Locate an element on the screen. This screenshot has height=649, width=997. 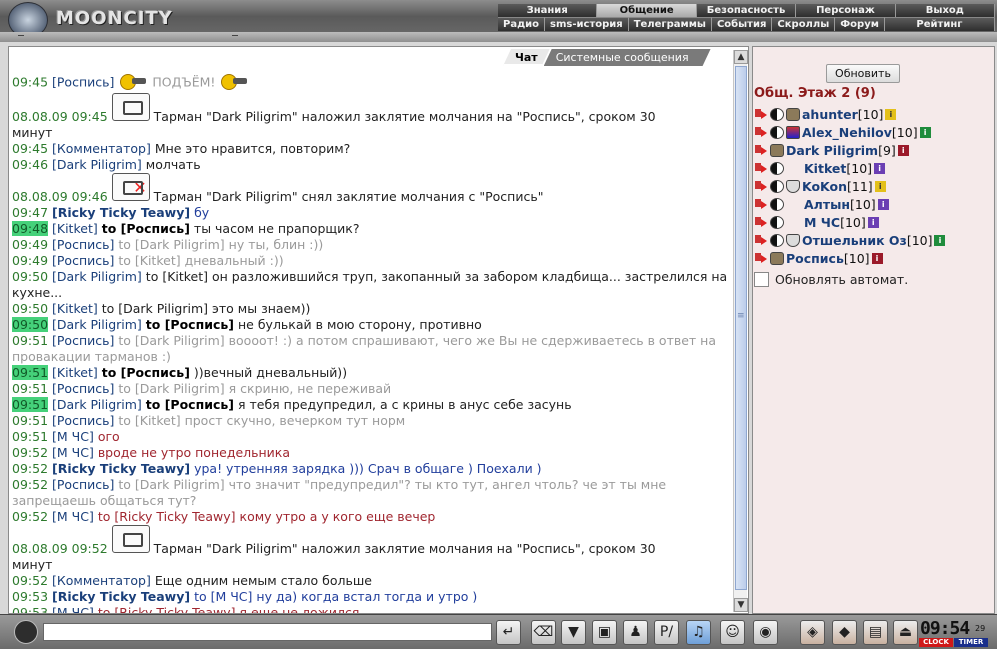
smile-icon: ☺ is located at coordinates (732, 632).